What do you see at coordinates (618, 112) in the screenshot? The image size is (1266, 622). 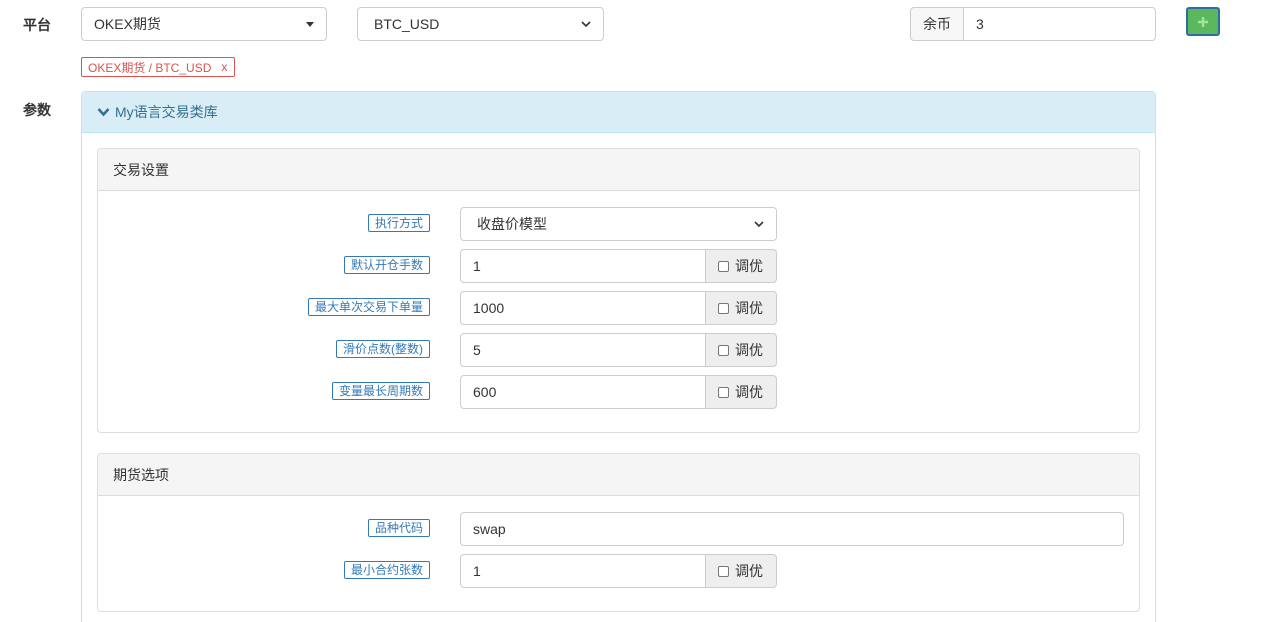 I see `library-panel-header: My语言交易类库` at bounding box center [618, 112].